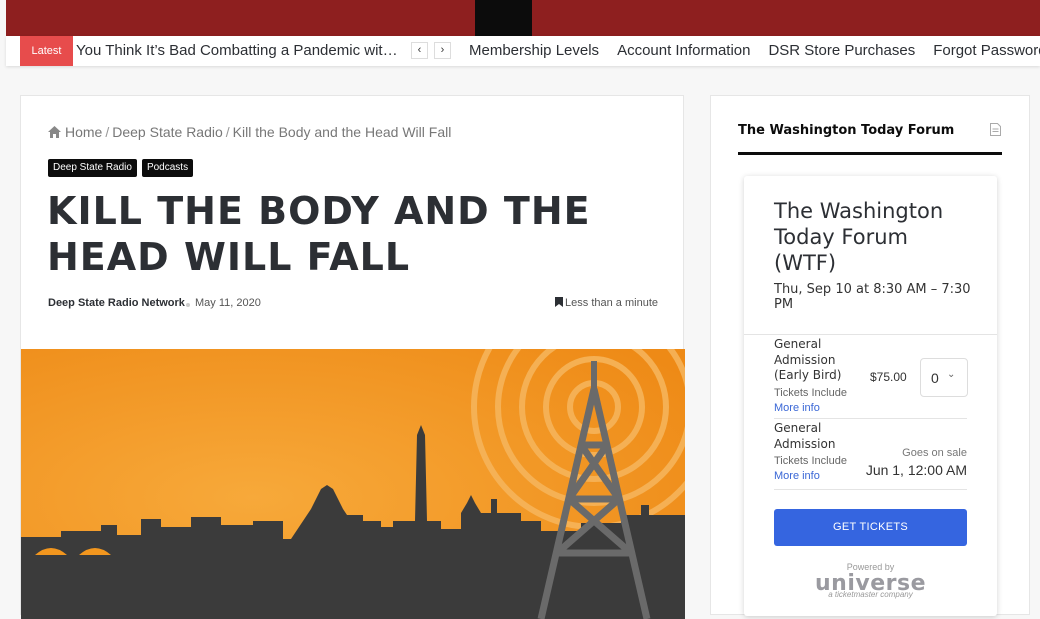  Describe the element at coordinates (683, 51) in the screenshot. I see `nav-link-account-information: Account Information` at that location.